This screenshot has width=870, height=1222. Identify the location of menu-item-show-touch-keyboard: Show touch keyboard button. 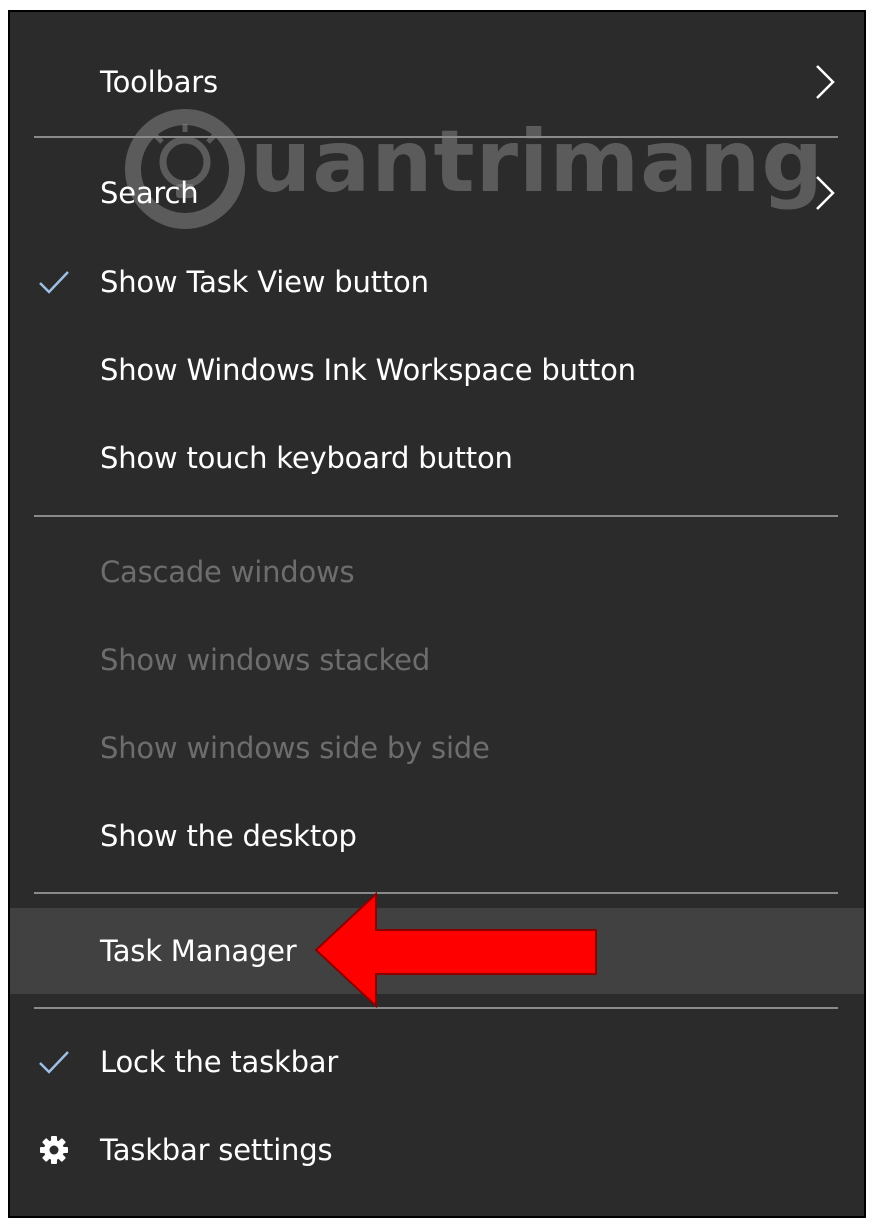
(437, 458).